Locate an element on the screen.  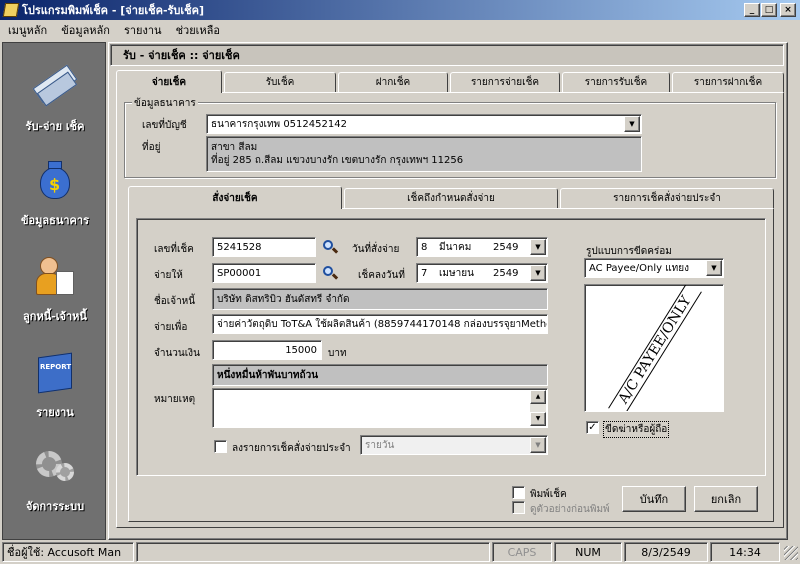
cross-style-select: AC Payee/Only แทยง ▼ is located at coordinates (654, 268).